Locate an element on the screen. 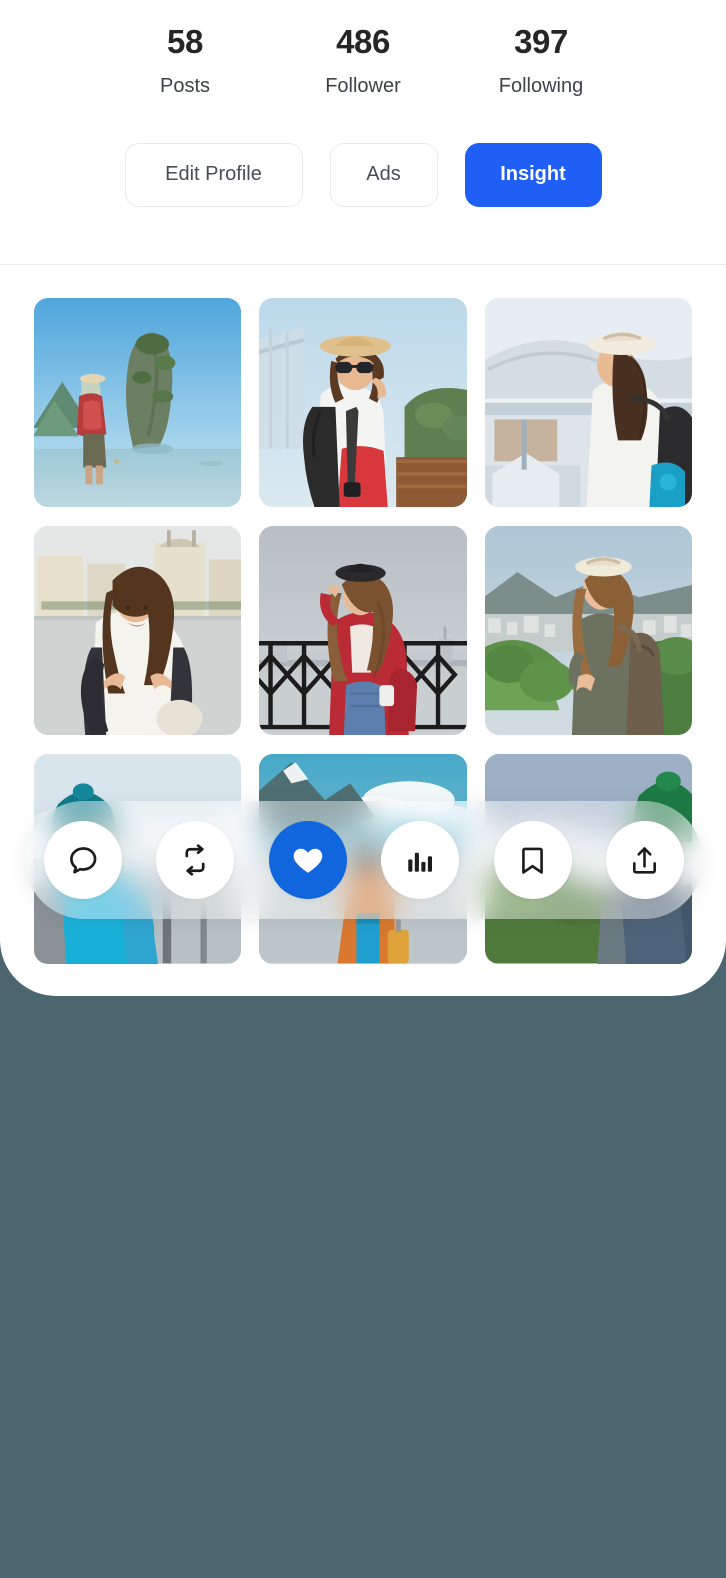 The width and height of the screenshot is (726, 1578). bookmark-icon is located at coordinates (532, 860).